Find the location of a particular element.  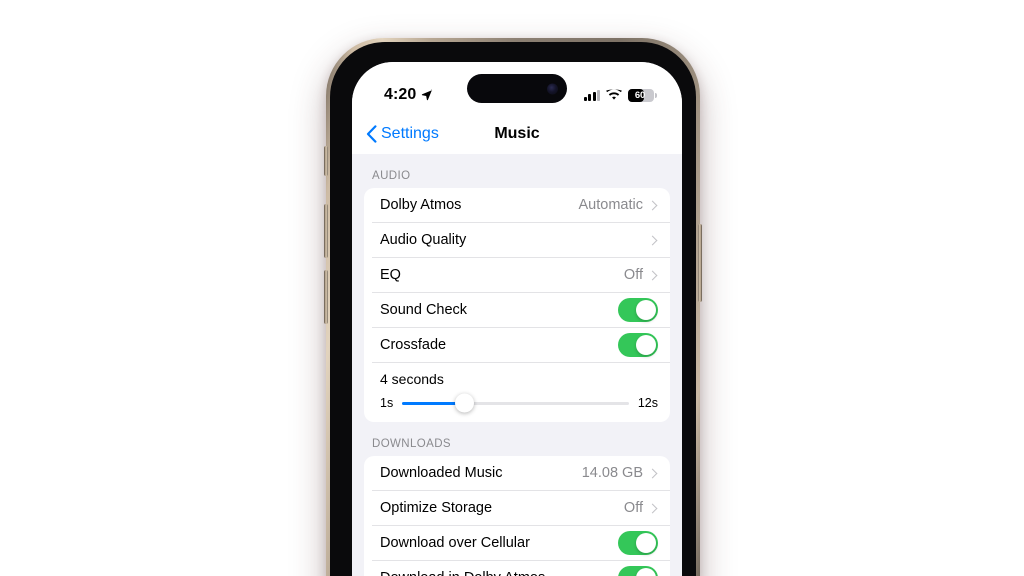

row-sound-check: Sound Check is located at coordinates (521, 309).